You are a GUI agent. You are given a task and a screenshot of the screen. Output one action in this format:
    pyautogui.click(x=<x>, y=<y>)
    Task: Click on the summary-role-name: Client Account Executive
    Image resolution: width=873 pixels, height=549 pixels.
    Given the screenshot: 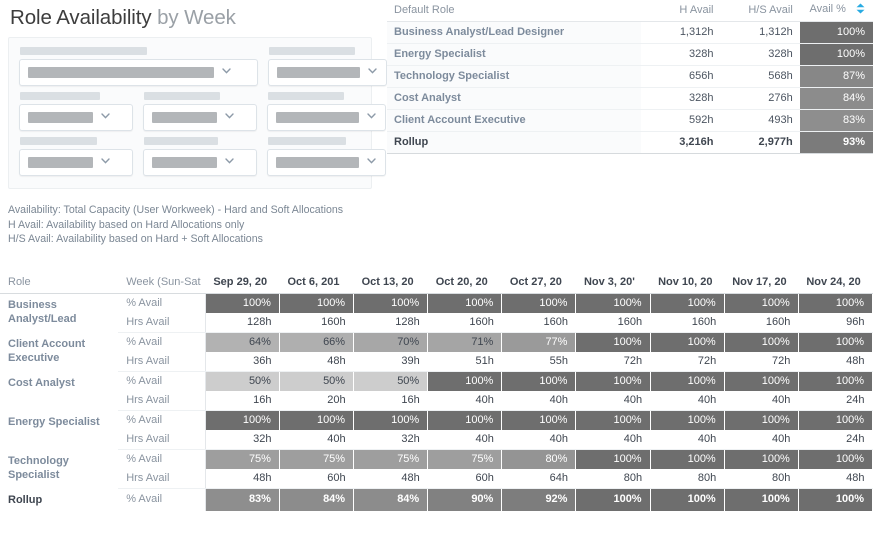 What is the action you would take?
    pyautogui.click(x=514, y=120)
    